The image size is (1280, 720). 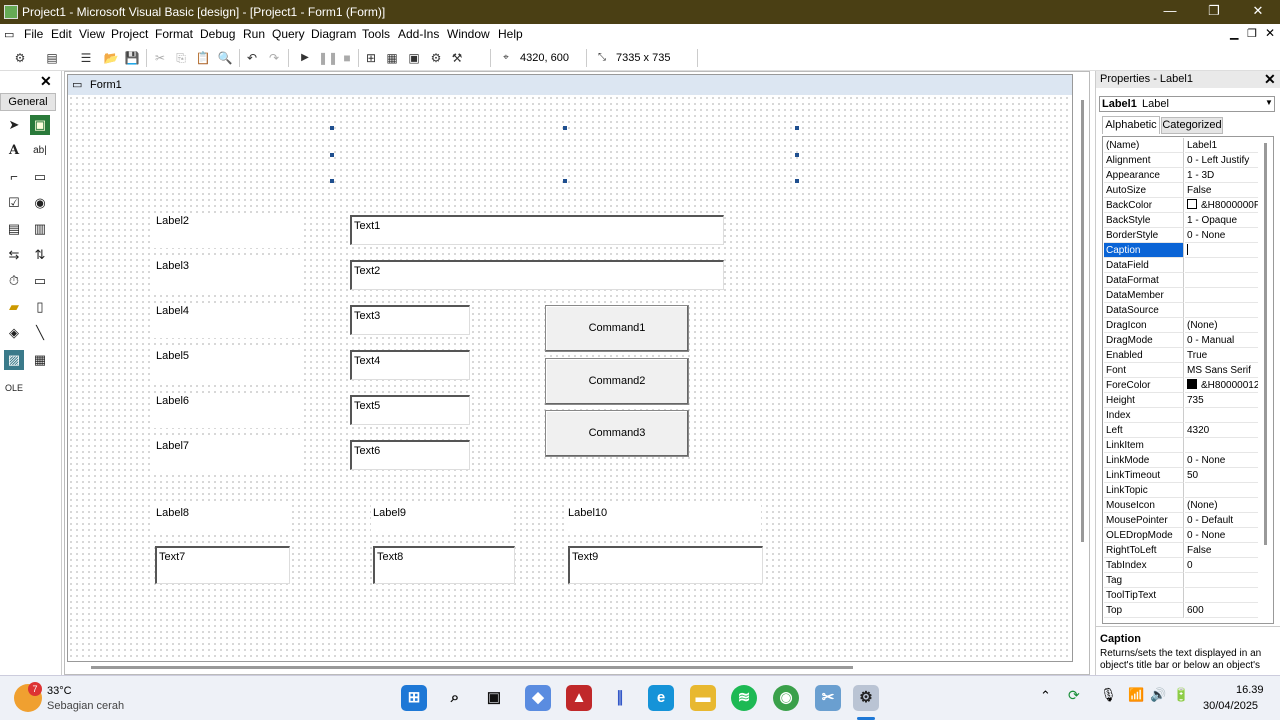 What do you see at coordinates (40, 203) in the screenshot?
I see `optionbutton-tool-icon: ◉` at bounding box center [40, 203].